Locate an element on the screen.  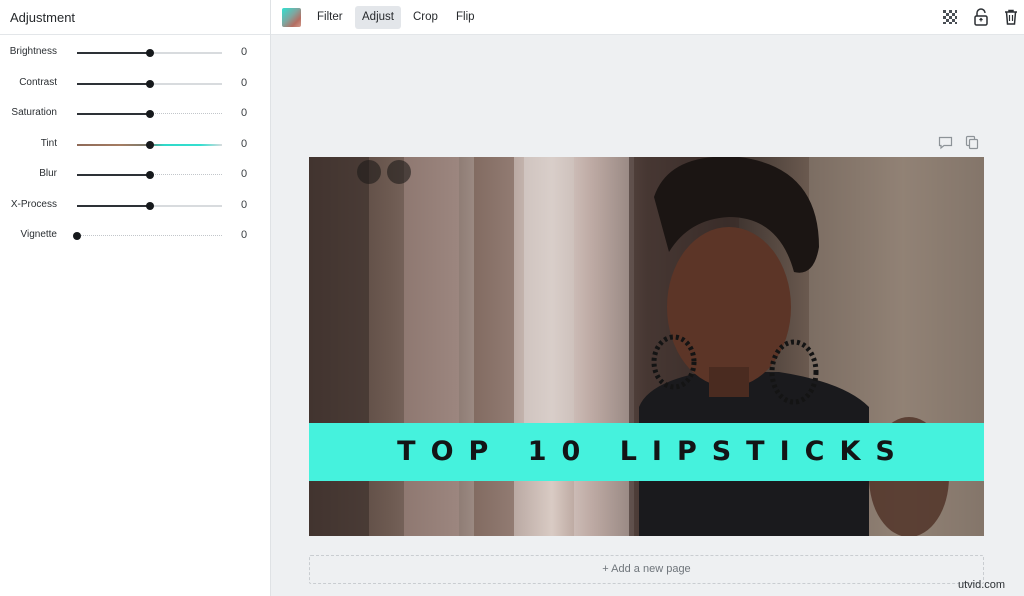
vignette-slider is located at coordinates (147, 236).